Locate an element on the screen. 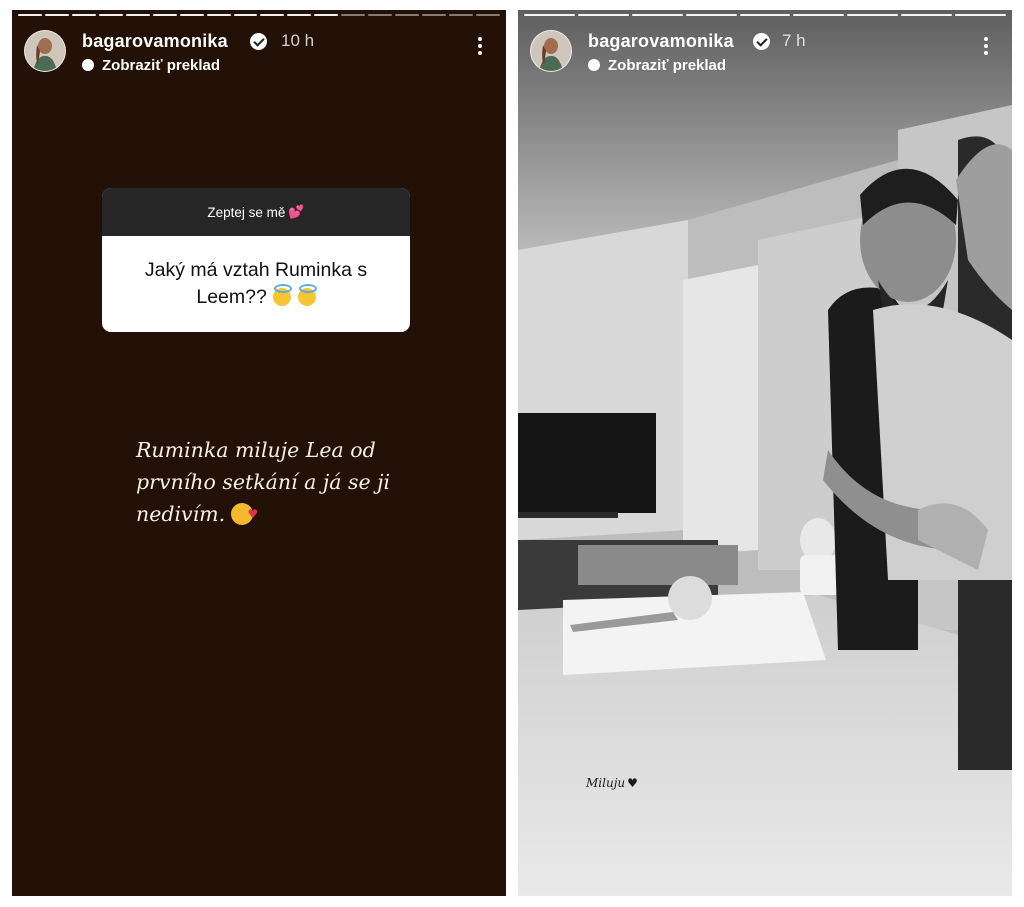  question-sticker-header: Zeptej se mě 💕 is located at coordinates (256, 212).